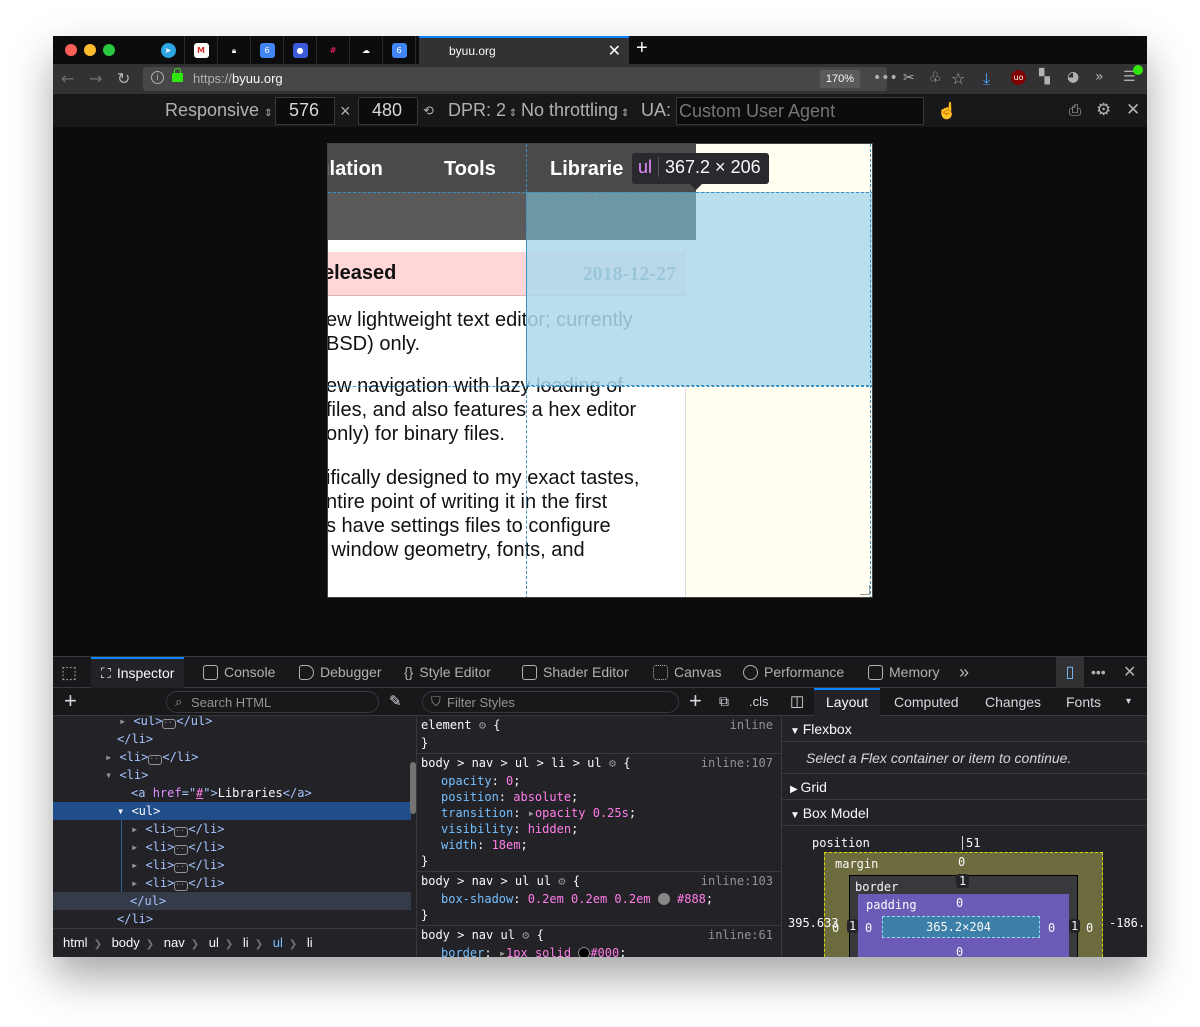 This screenshot has height=1027, width=1200. Describe the element at coordinates (428, 111) in the screenshot. I see `rotate-icon: ⟲` at that location.